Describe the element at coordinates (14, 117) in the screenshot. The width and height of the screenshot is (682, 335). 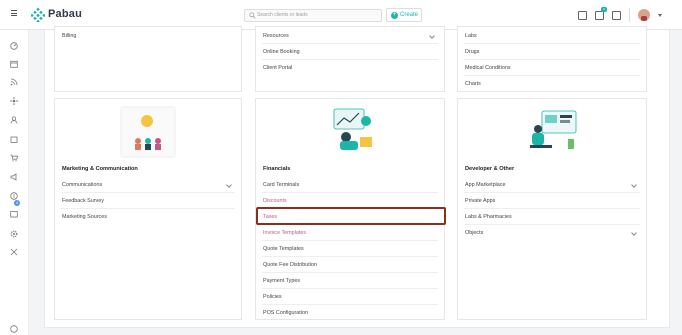
I see `user-icon` at that location.